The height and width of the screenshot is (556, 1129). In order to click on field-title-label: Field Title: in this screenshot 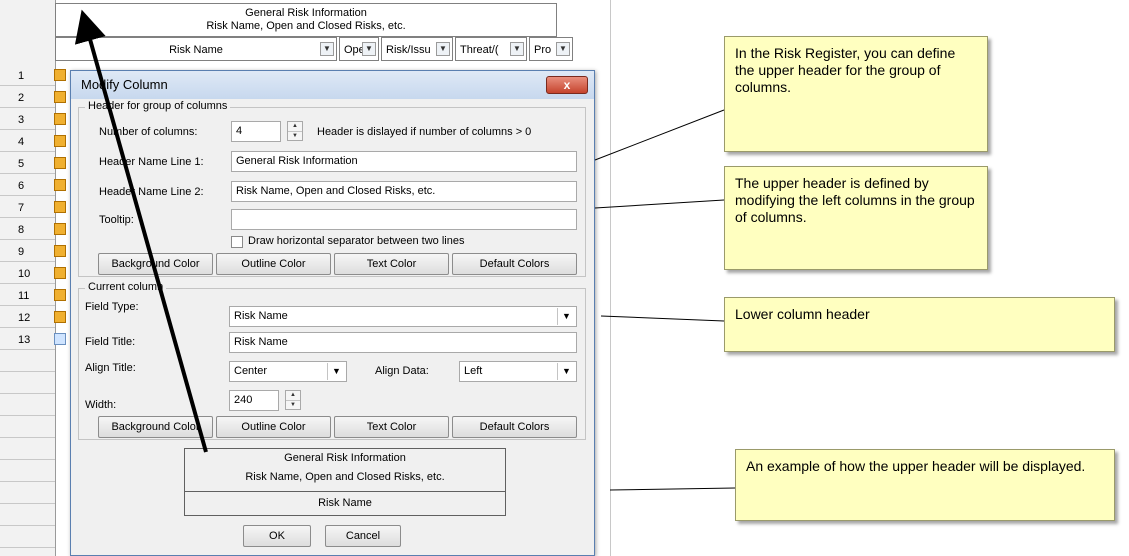, I will do `click(110, 342)`.